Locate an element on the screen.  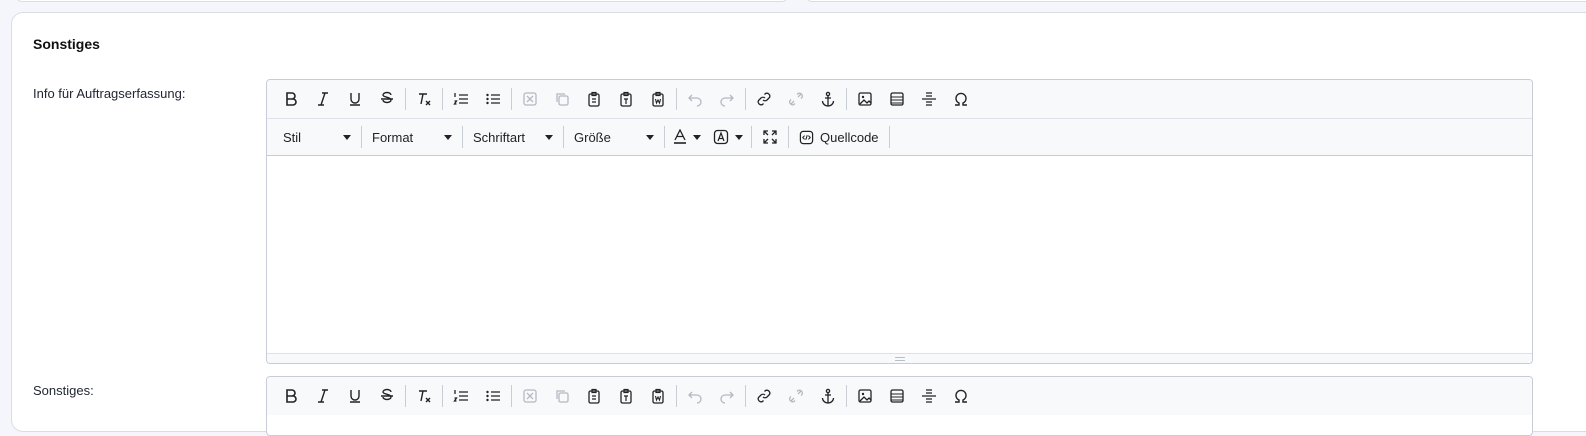
text-color-button is located at coordinates (687, 137).